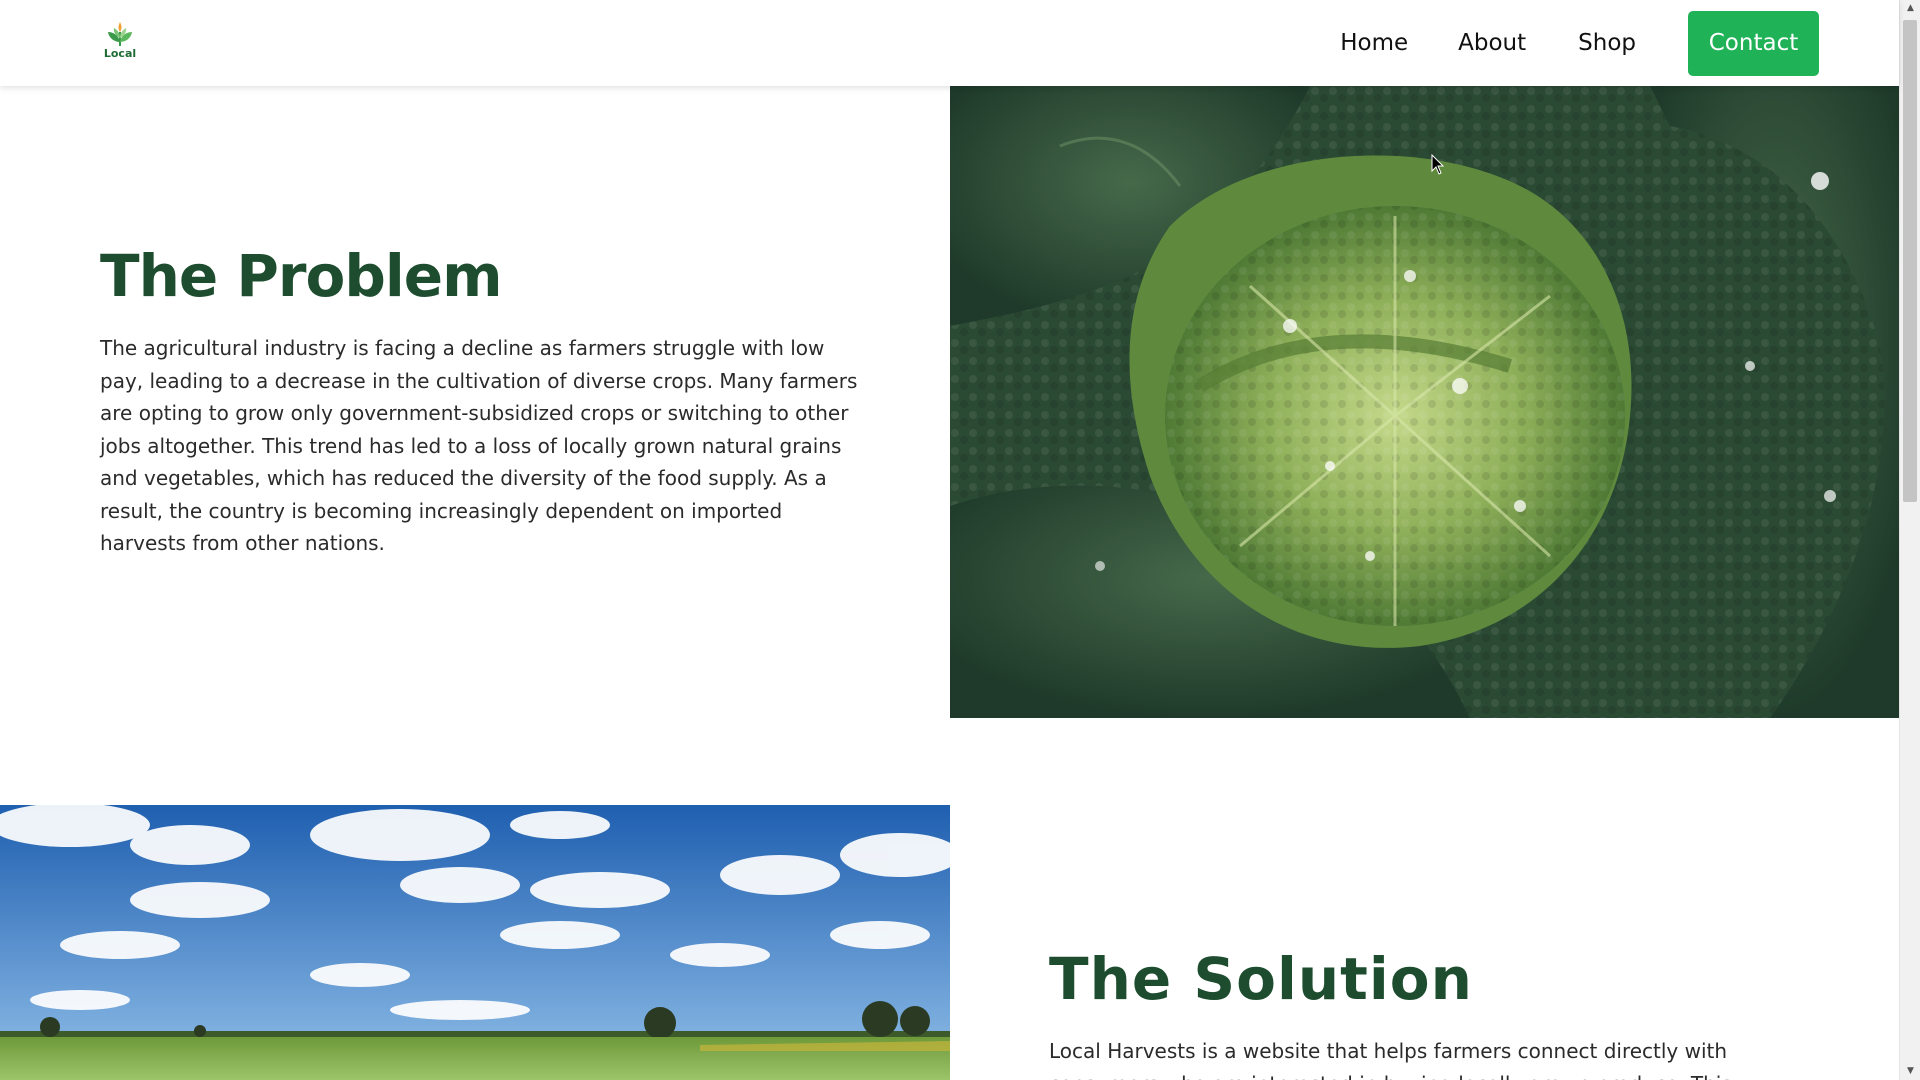  What do you see at coordinates (1753, 43) in the screenshot?
I see `contact-button: Contact` at bounding box center [1753, 43].